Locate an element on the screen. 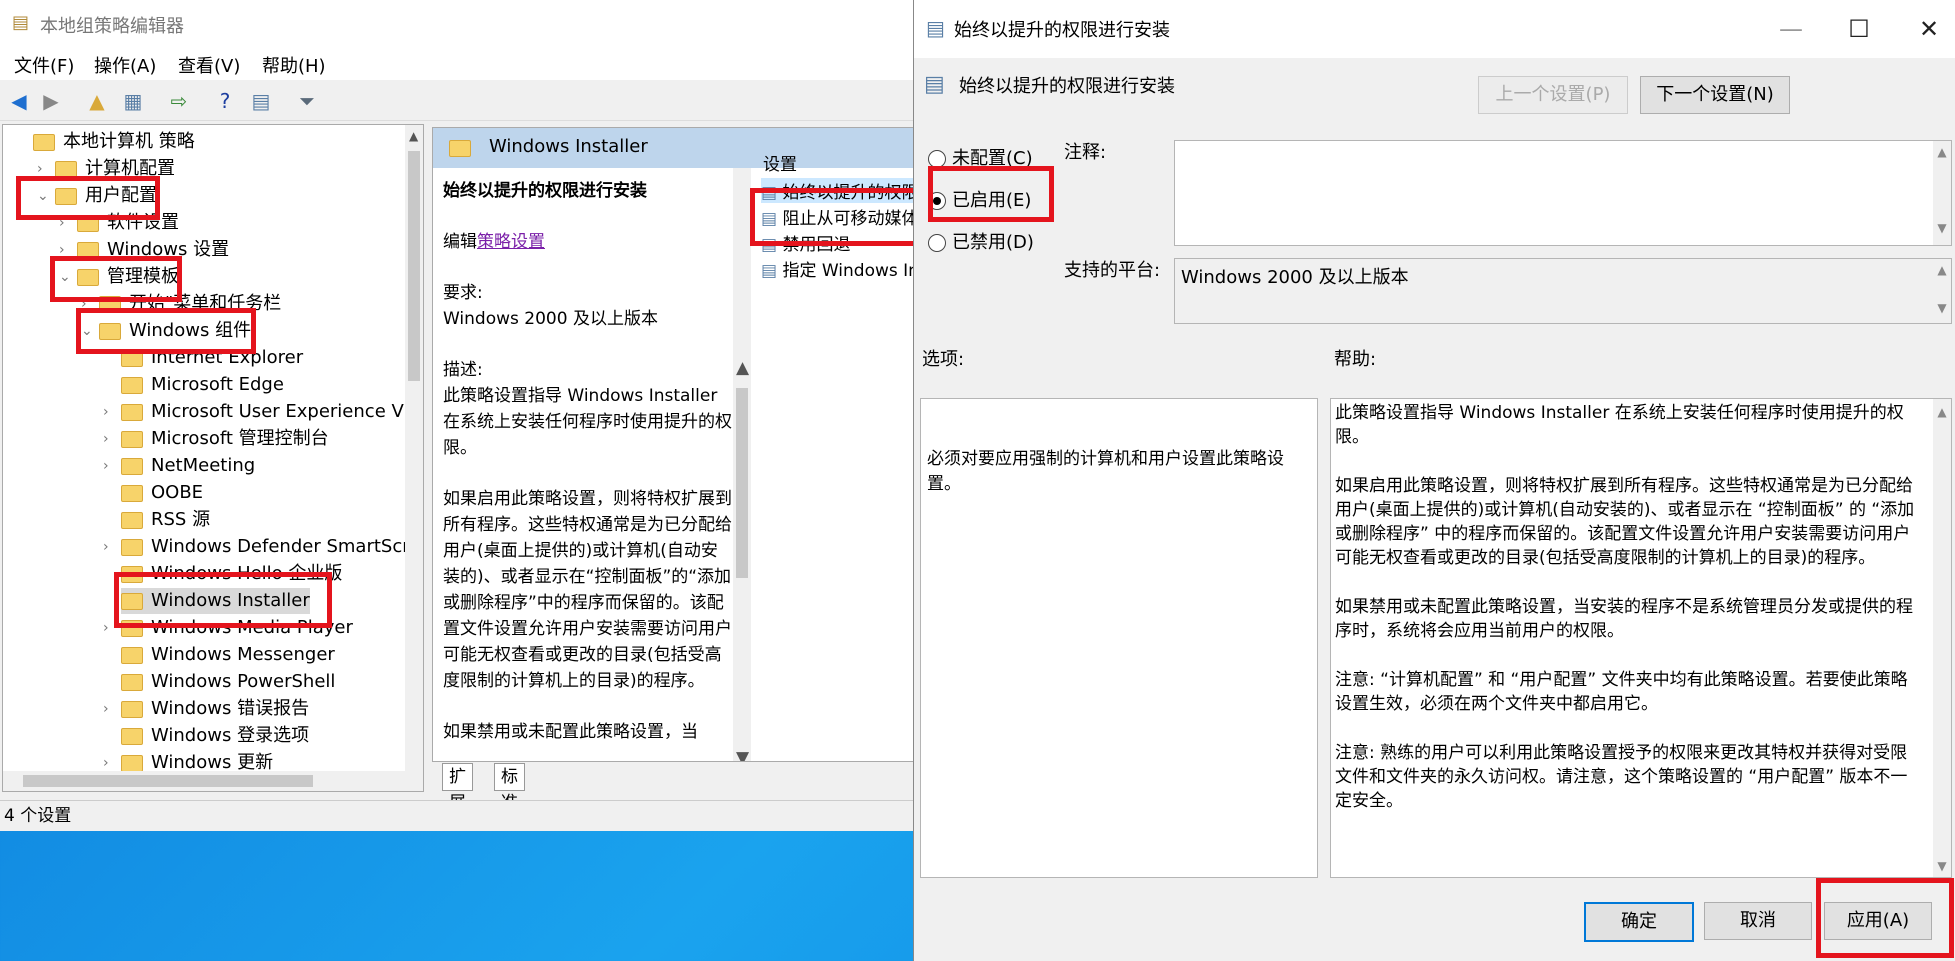 The height and width of the screenshot is (961, 1955). maximize-icon: ☐ is located at coordinates (1859, 29).